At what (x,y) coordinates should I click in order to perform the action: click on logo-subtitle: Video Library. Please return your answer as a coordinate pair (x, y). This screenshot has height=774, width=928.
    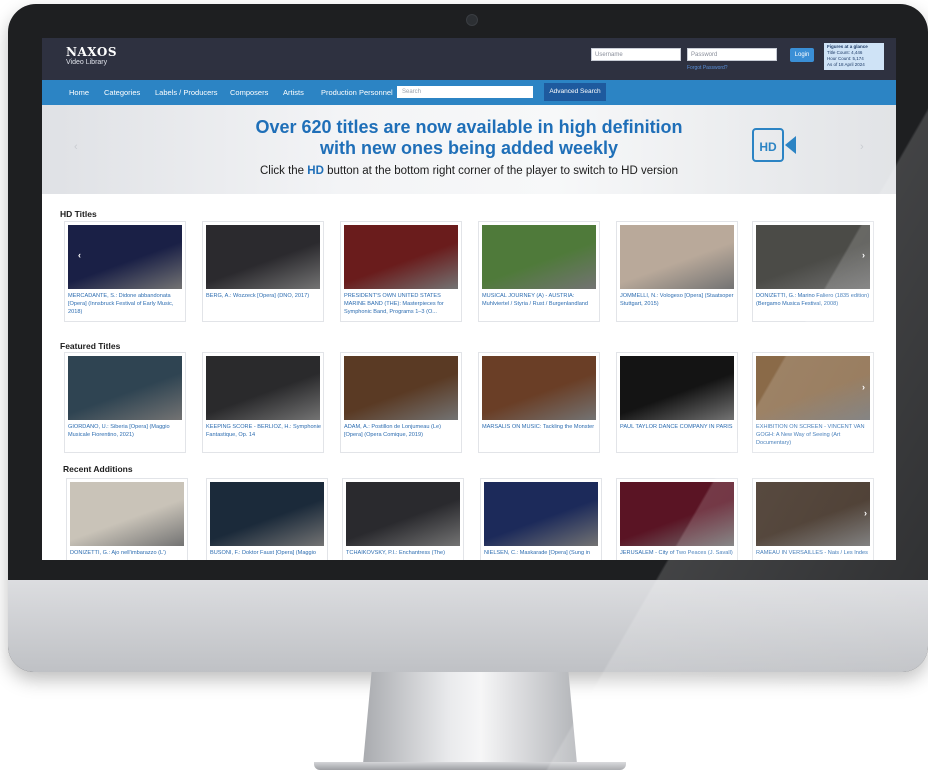
    Looking at the image, I should click on (87, 62).